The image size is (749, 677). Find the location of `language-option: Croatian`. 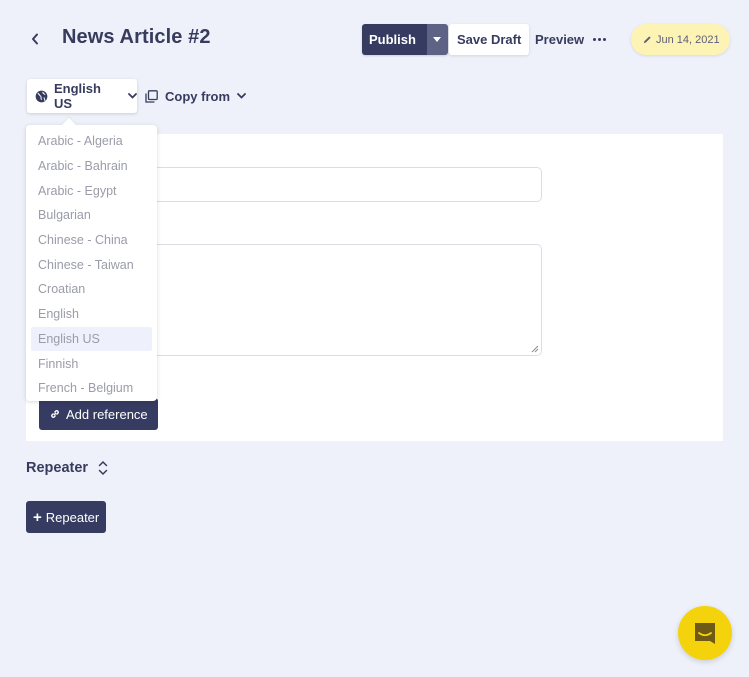

language-option: Croatian is located at coordinates (91, 289).